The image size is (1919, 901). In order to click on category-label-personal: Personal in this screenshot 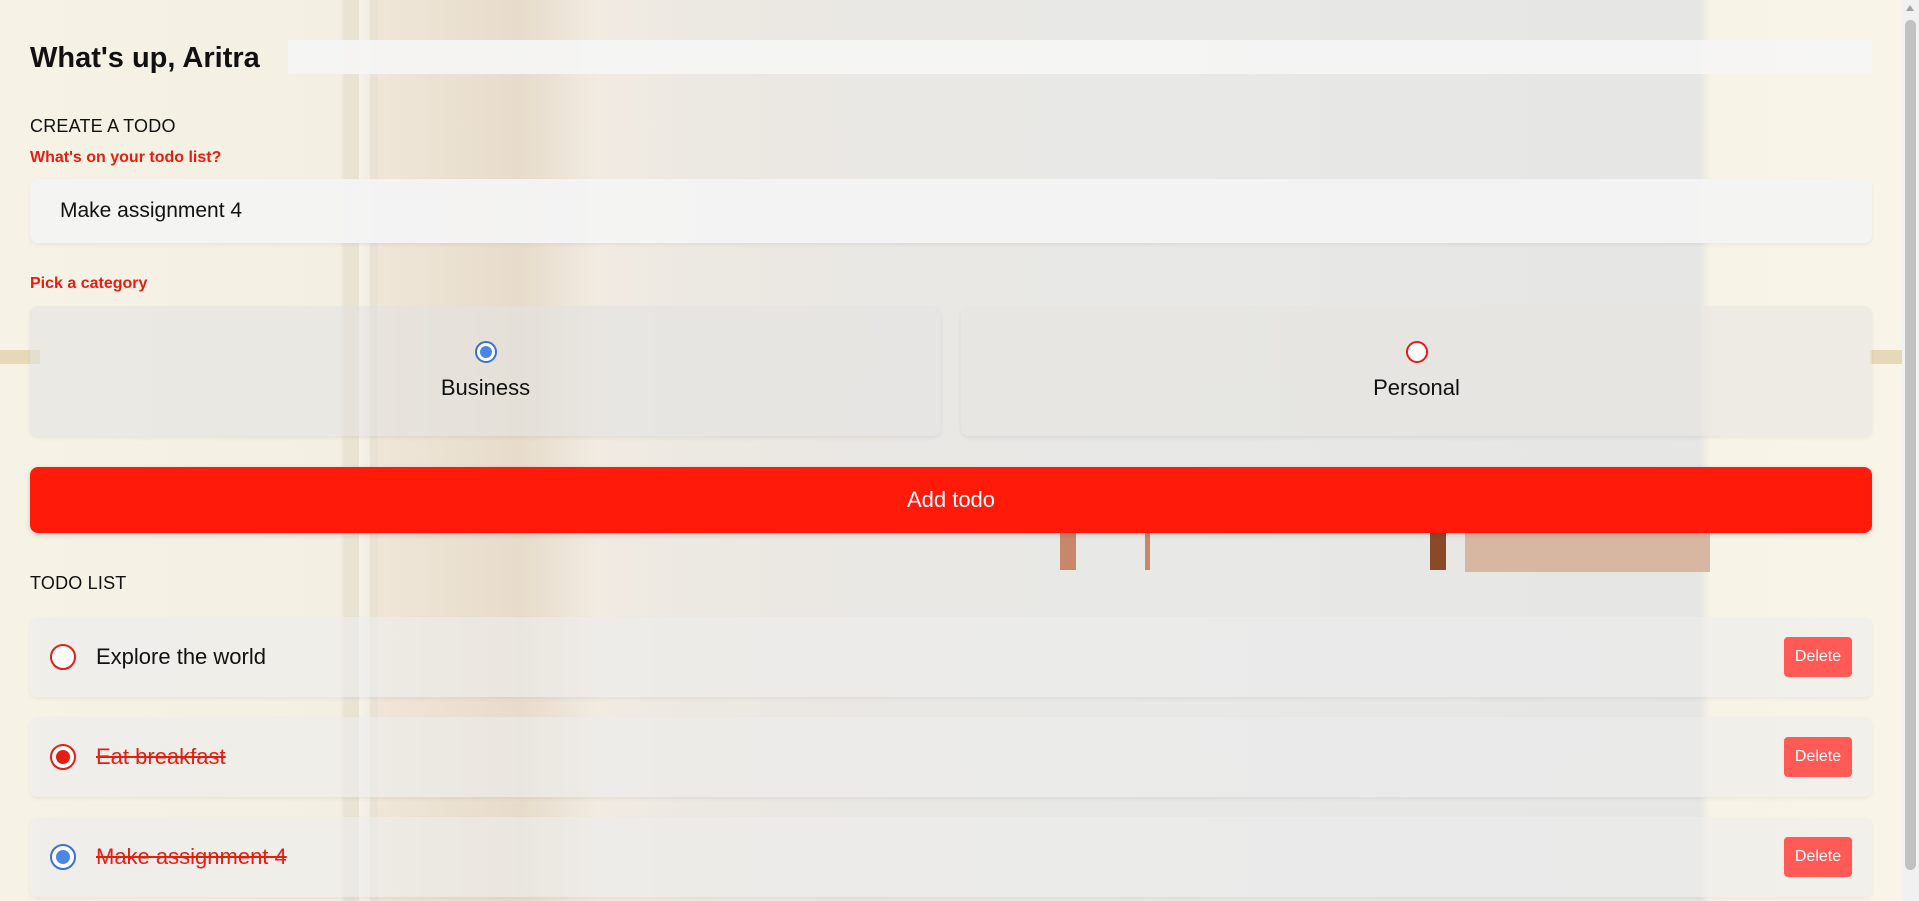, I will do `click(1416, 387)`.